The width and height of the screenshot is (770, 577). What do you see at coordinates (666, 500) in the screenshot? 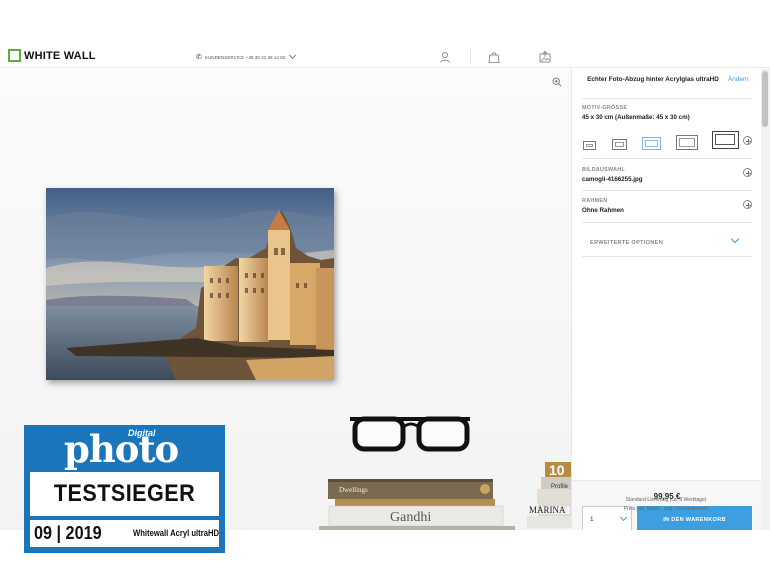
I see `shipping-info-line1: Standard-Lieferung (ca. 8 Werktage)` at bounding box center [666, 500].